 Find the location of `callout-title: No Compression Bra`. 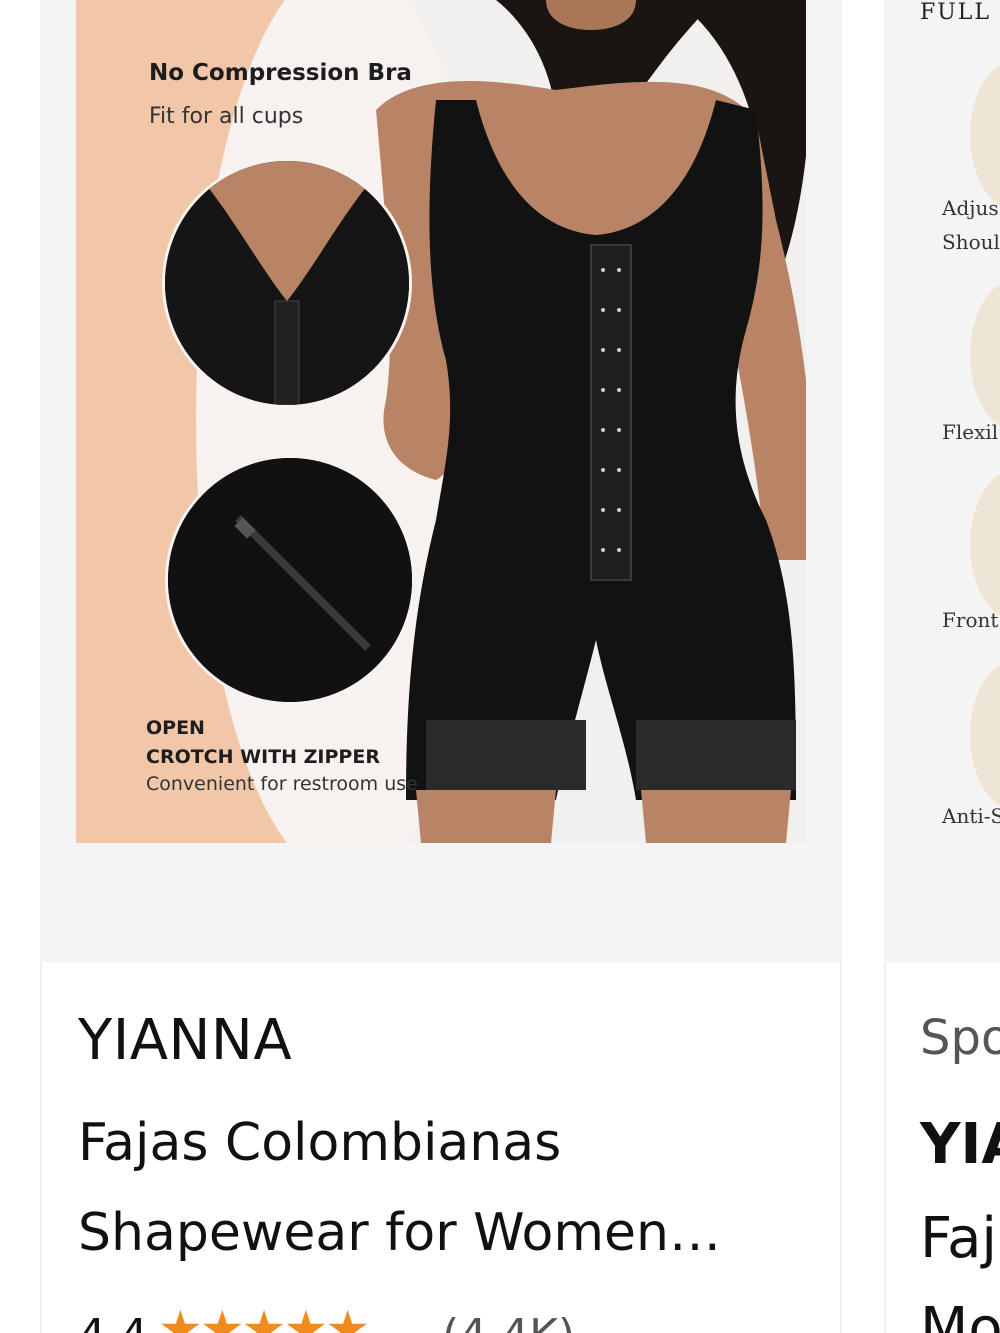

callout-title: No Compression Bra is located at coordinates (280, 73).